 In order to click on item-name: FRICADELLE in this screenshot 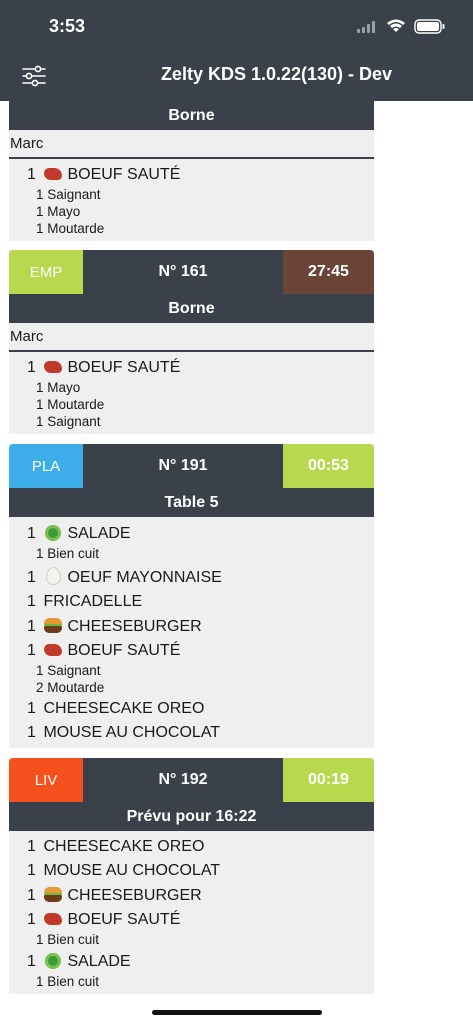, I will do `click(93, 601)`.